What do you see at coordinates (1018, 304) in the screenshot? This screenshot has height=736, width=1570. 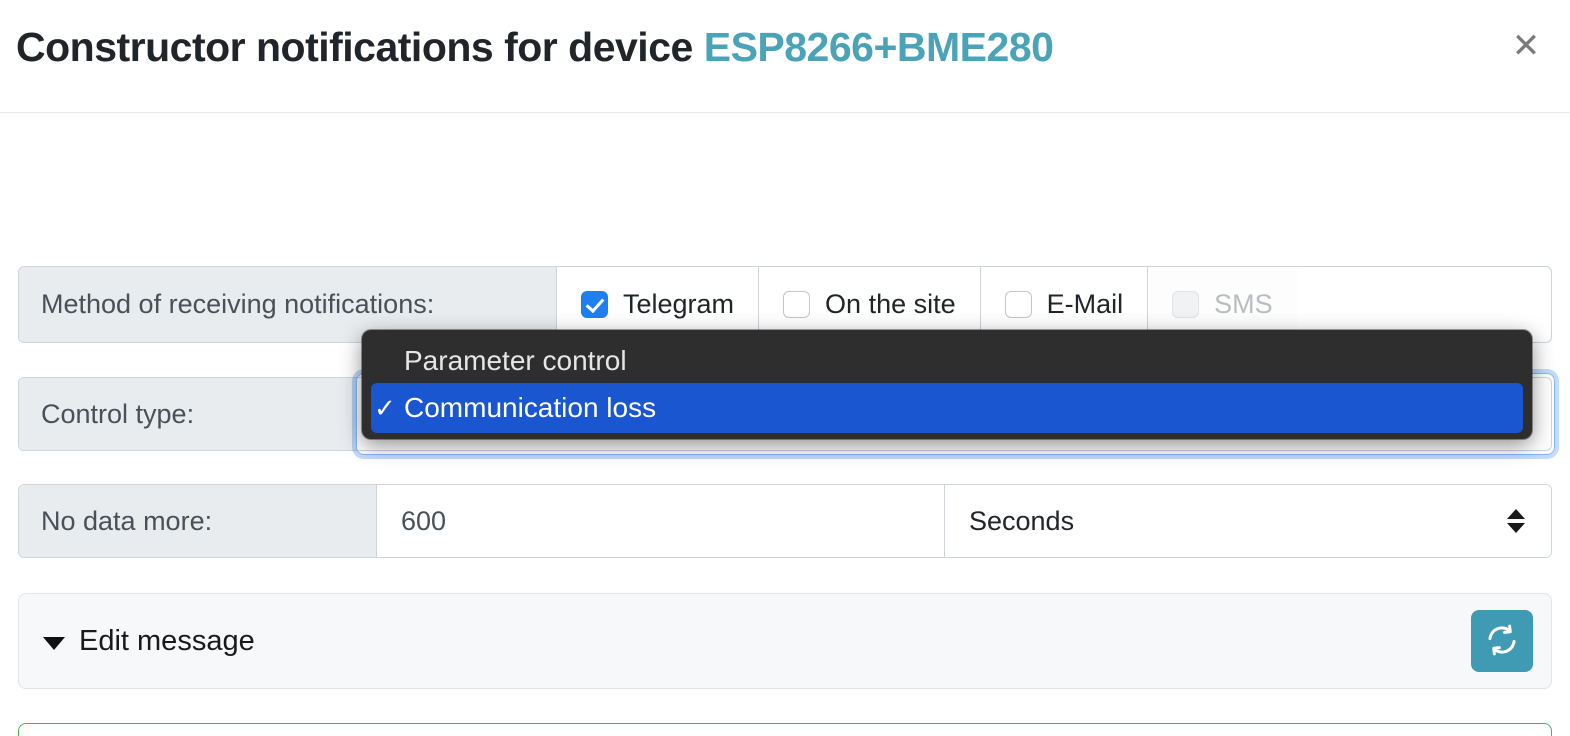 I see `checkbox-email-box` at bounding box center [1018, 304].